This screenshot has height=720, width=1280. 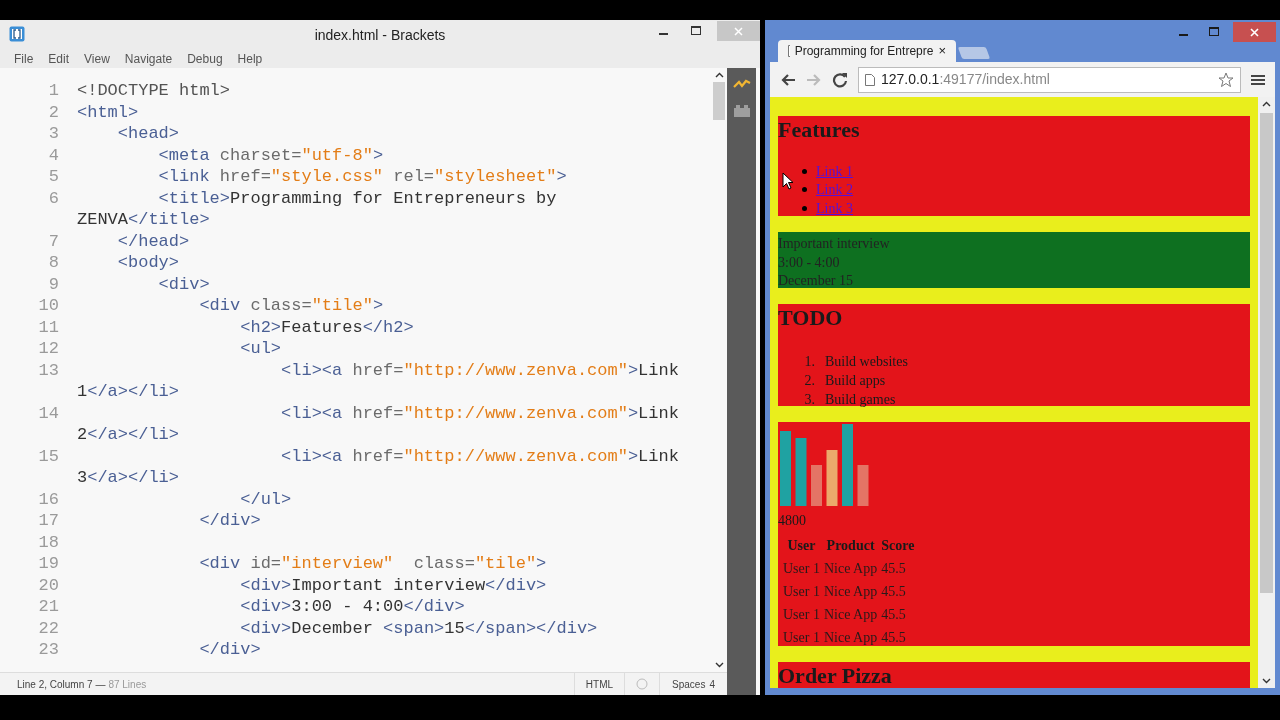 I want to click on line-number: 4, so click(x=53, y=155).